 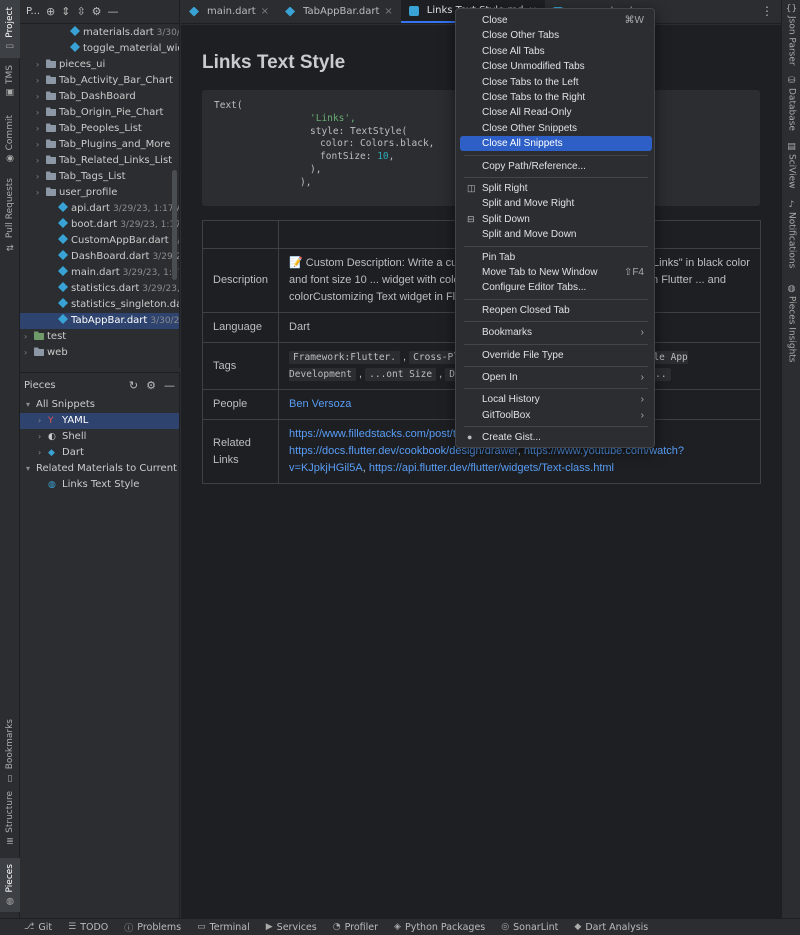 What do you see at coordinates (791, 35) in the screenshot?
I see `toolwindow-tab-json-parser: {} Json Parser` at bounding box center [791, 35].